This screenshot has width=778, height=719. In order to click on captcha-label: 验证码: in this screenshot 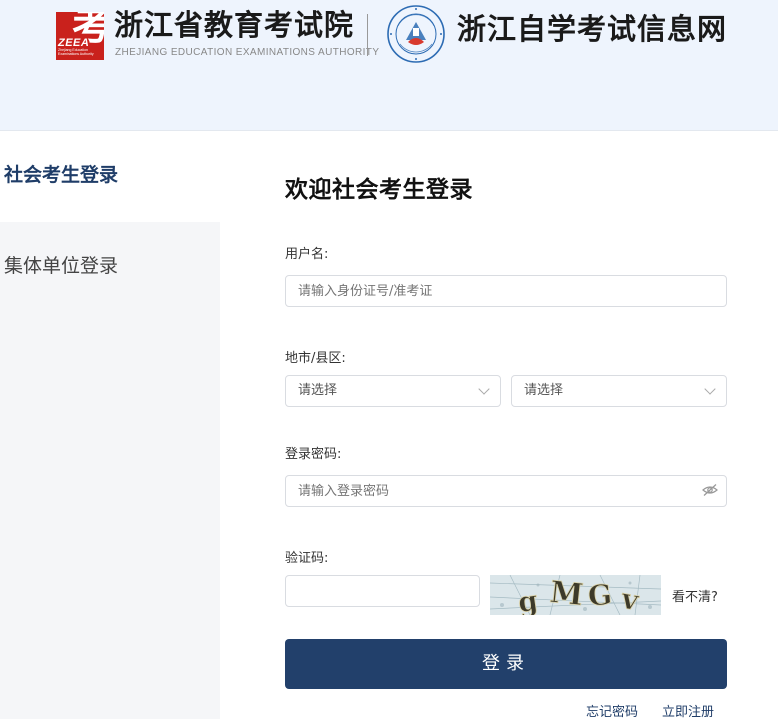, I will do `click(307, 558)`.